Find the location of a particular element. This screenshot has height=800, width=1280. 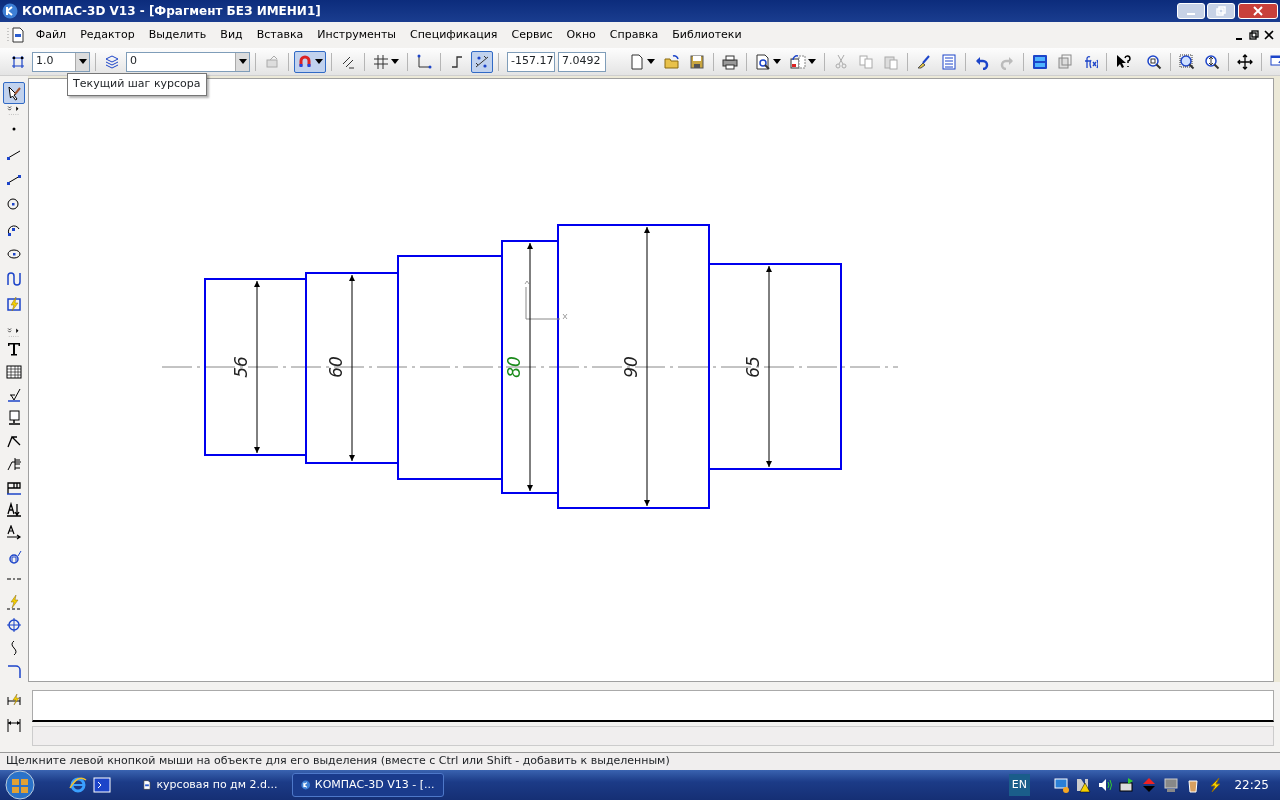

ortho-icon is located at coordinates (457, 61).